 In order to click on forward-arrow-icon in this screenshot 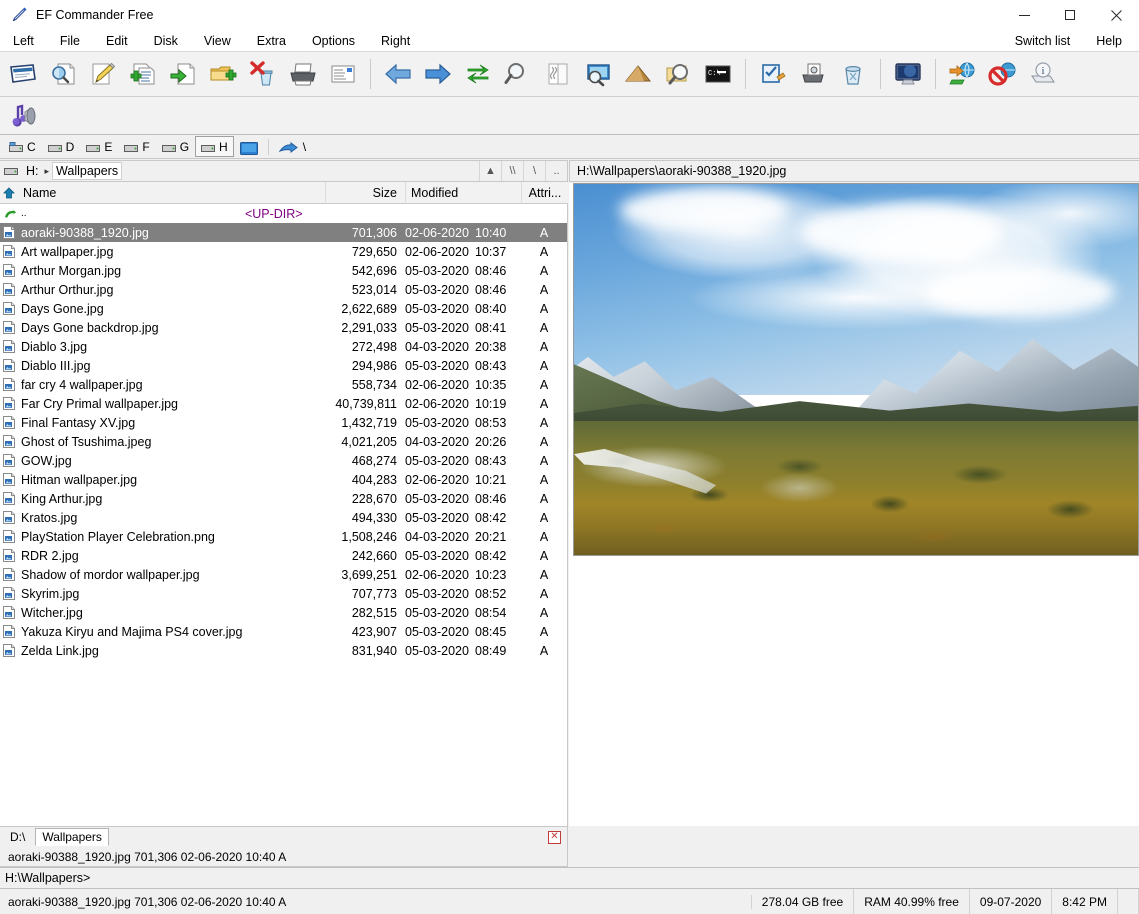, I will do `click(438, 74)`.